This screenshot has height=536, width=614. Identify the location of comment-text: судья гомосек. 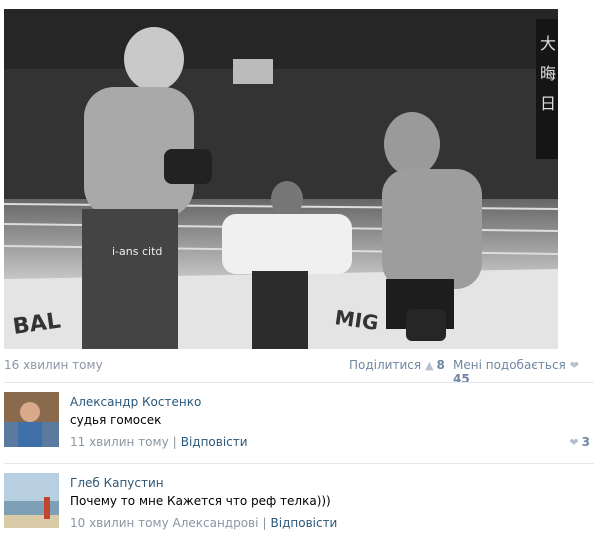
(116, 420).